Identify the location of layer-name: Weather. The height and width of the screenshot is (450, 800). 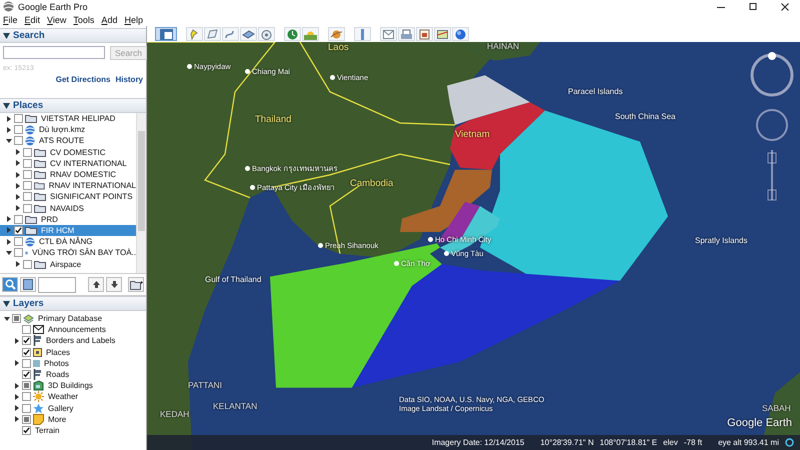
(63, 397).